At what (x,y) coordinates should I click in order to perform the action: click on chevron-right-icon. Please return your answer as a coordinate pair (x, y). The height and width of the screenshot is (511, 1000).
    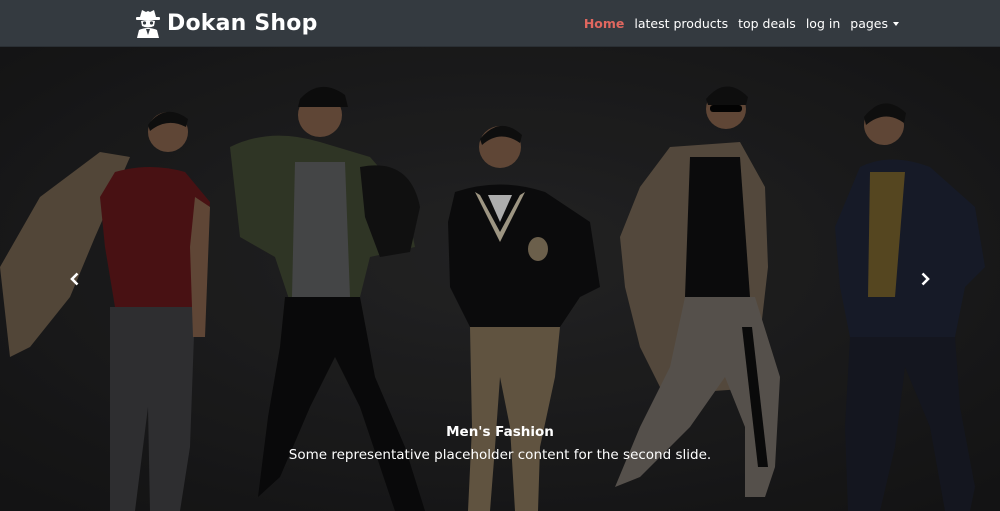
    Looking at the image, I should click on (925, 279).